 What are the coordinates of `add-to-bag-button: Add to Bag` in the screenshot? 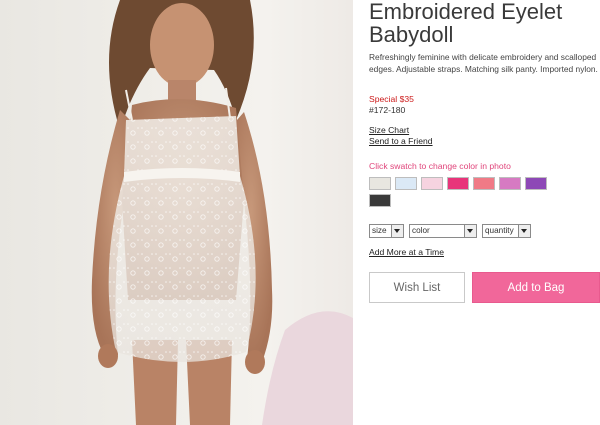 It's located at (536, 287).